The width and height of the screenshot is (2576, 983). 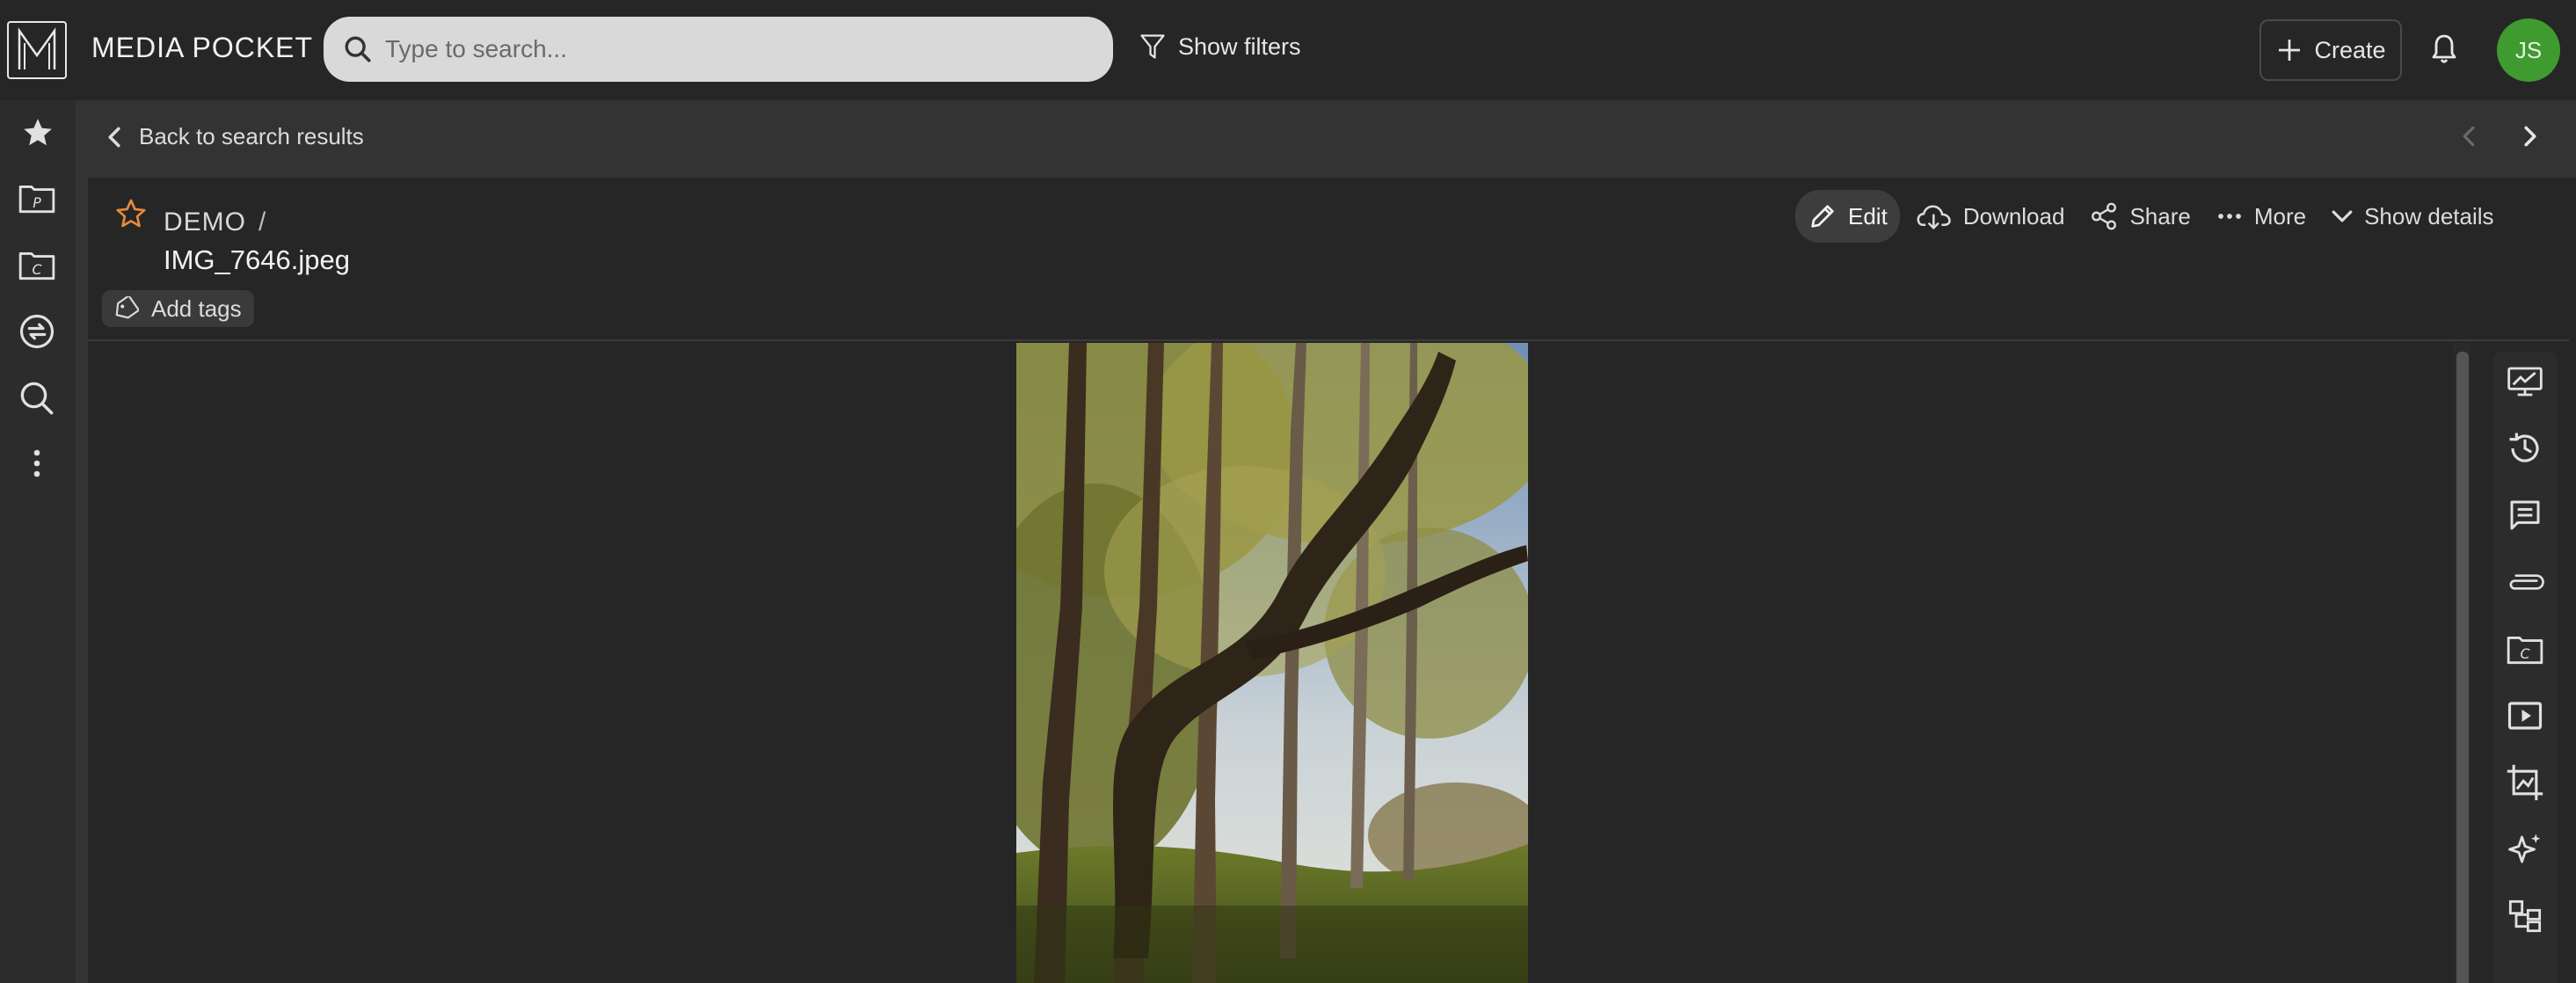 What do you see at coordinates (196, 309) in the screenshot?
I see `add-tags-label: Add tags` at bounding box center [196, 309].